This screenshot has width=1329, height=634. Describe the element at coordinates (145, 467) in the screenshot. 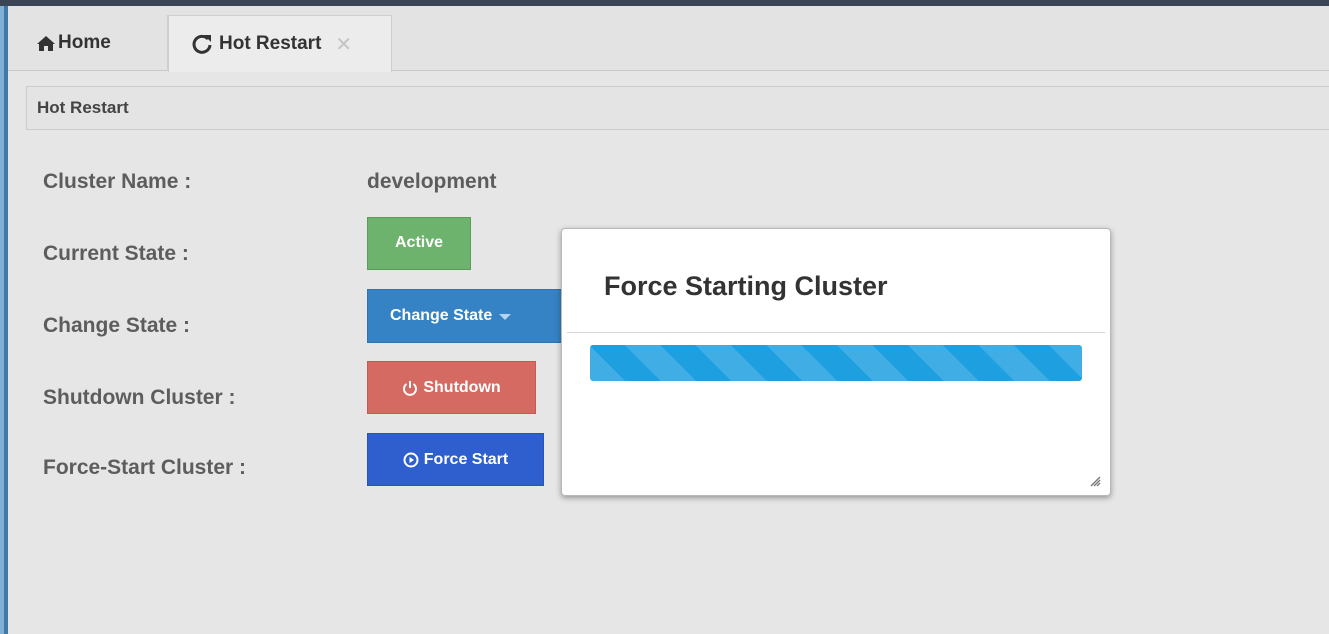

I see `force-start-cluster-label: Force-Start Cluster :` at that location.